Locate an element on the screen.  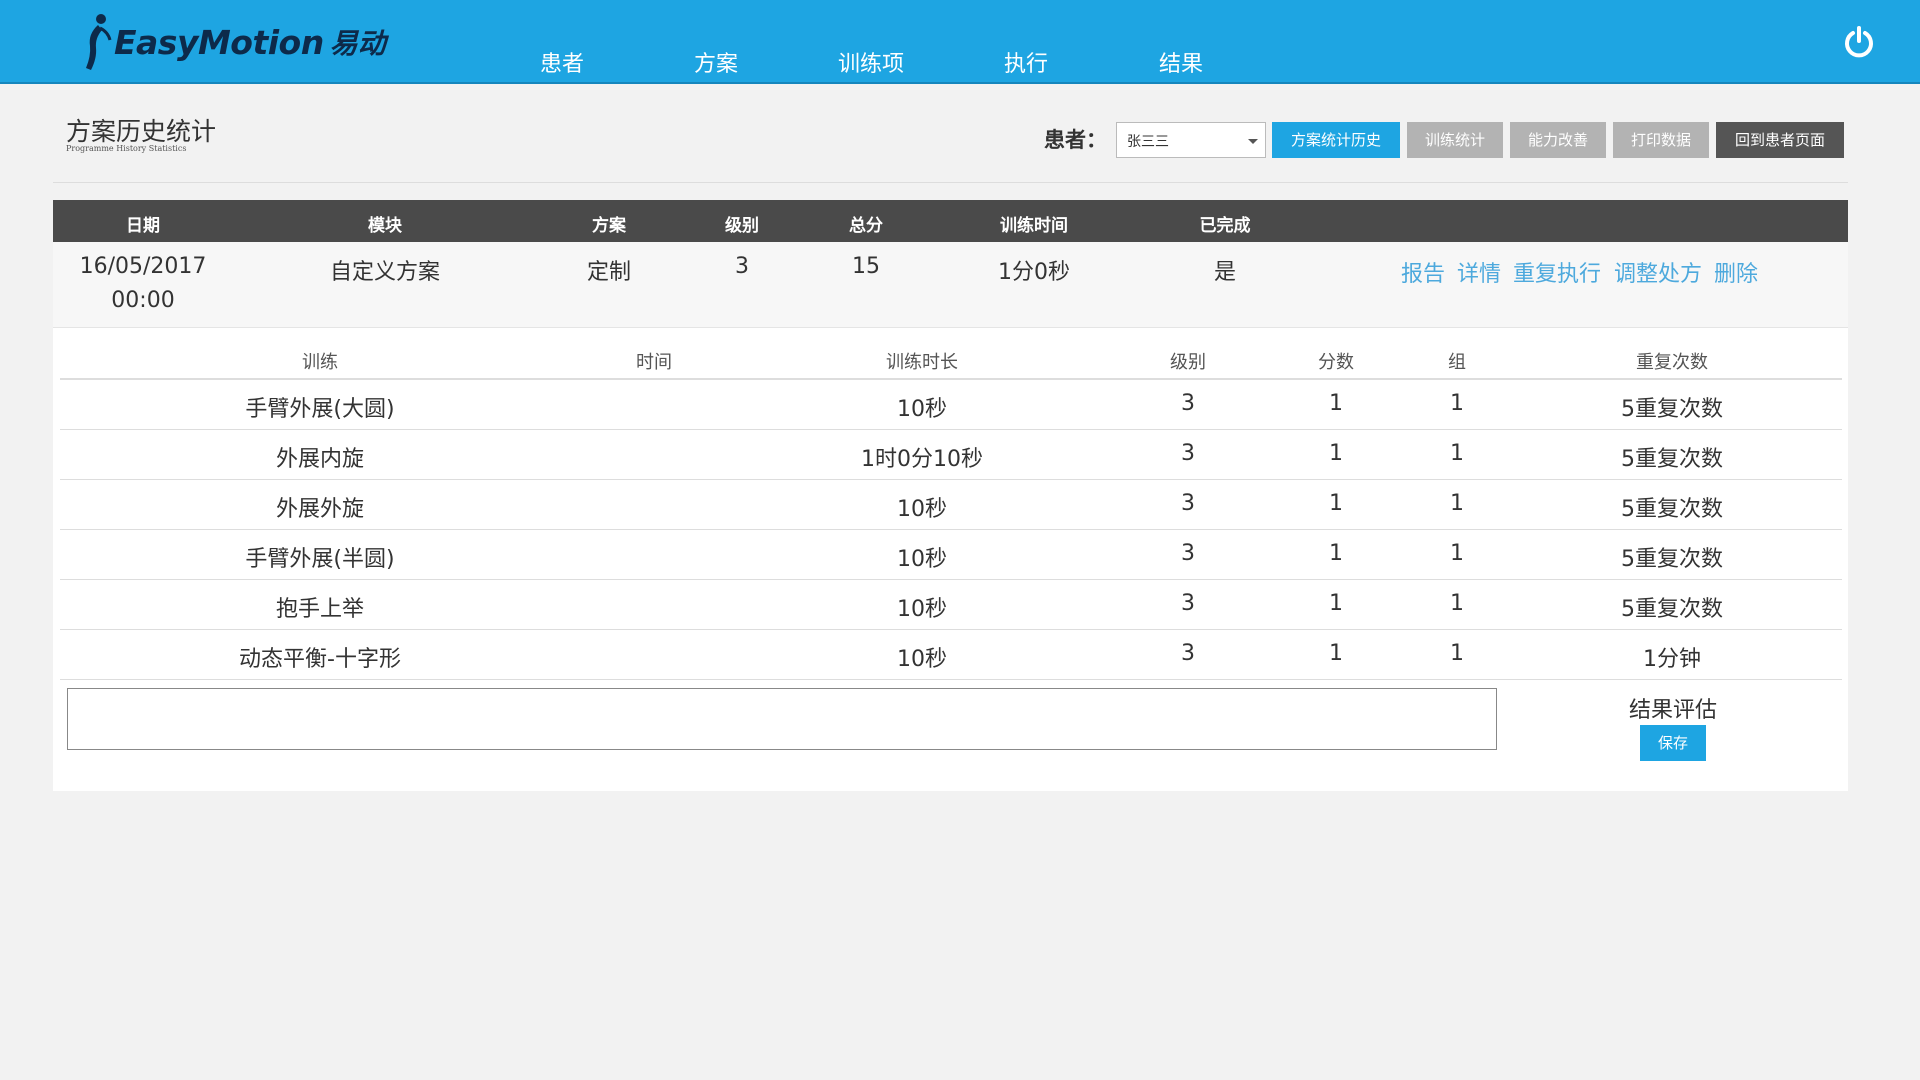
list-item: 动态平衡-十字形 10秒 3 1 1 1分钟 is located at coordinates (951, 655).